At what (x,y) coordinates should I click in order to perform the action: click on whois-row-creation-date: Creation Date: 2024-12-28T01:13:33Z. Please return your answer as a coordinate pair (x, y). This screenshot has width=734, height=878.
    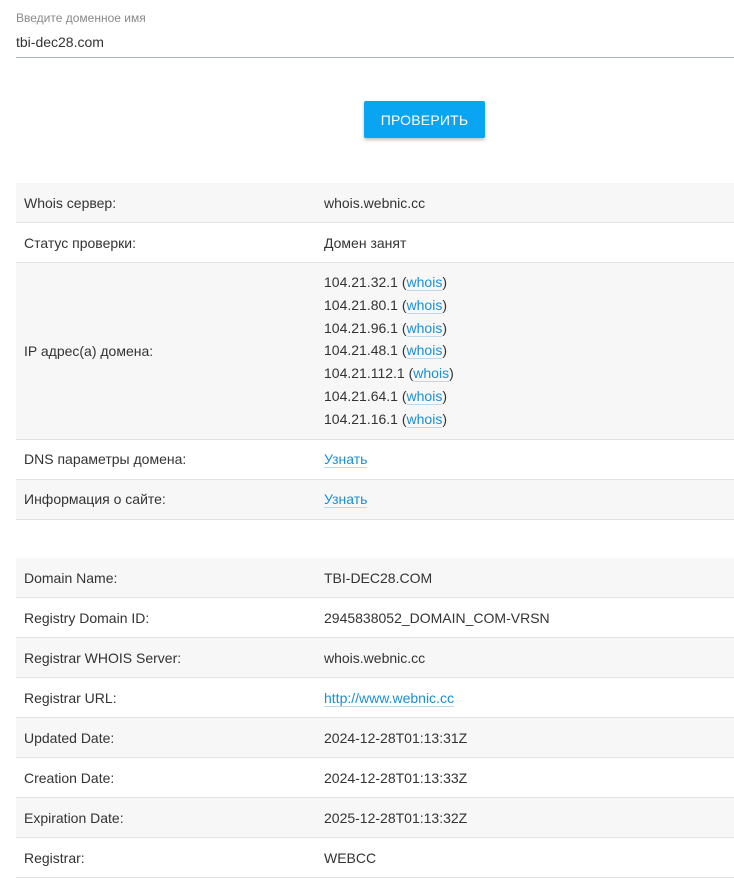
    Looking at the image, I should click on (375, 777).